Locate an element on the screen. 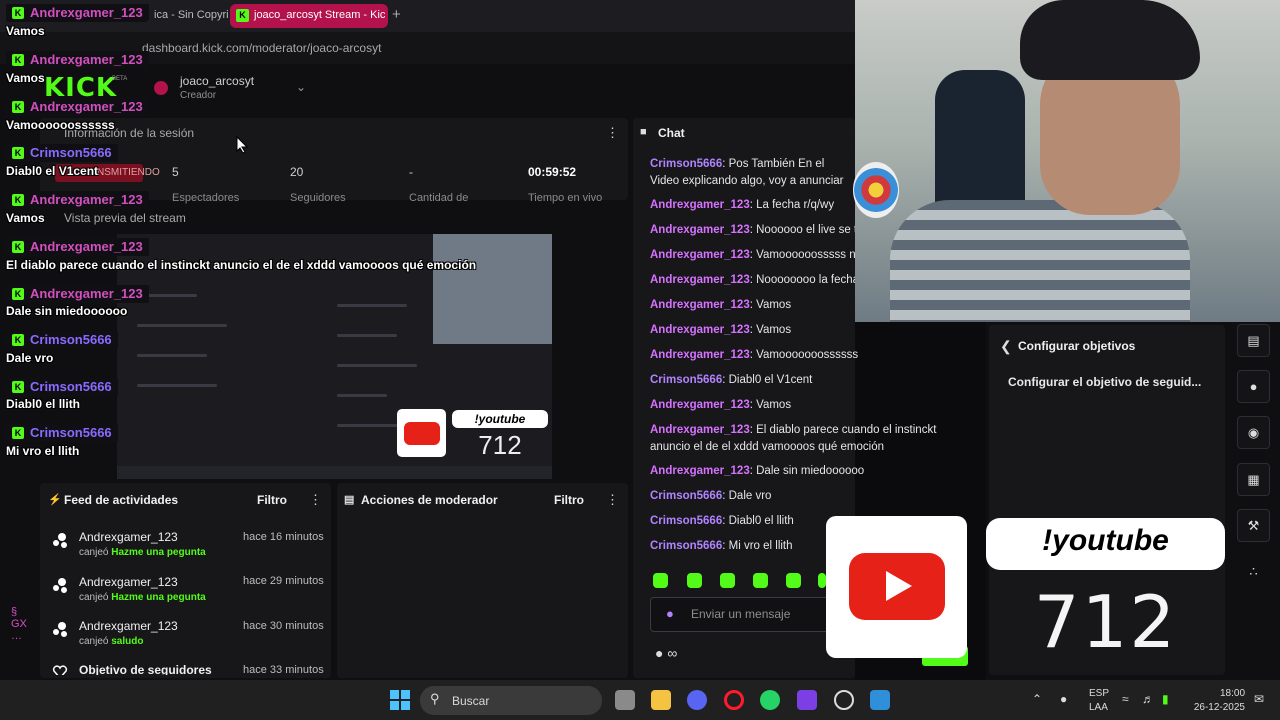  feed-item-time: hace 30 minutos is located at coordinates (283, 626).